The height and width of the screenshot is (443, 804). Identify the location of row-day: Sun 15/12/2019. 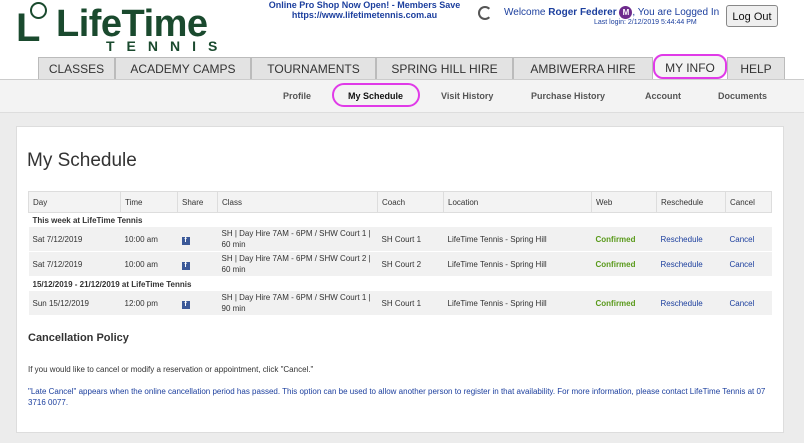
(74, 303).